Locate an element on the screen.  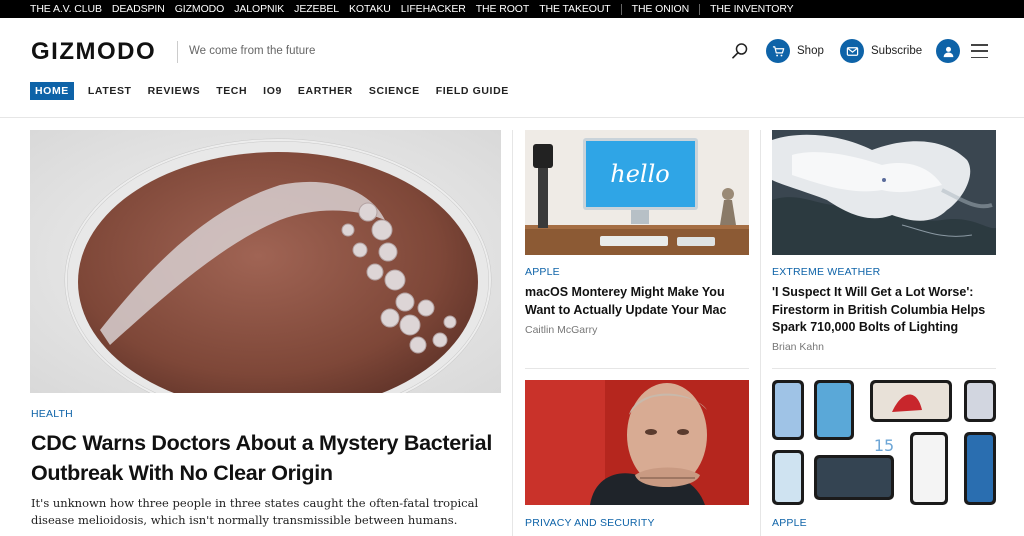
header-divider is located at coordinates (512, 117).